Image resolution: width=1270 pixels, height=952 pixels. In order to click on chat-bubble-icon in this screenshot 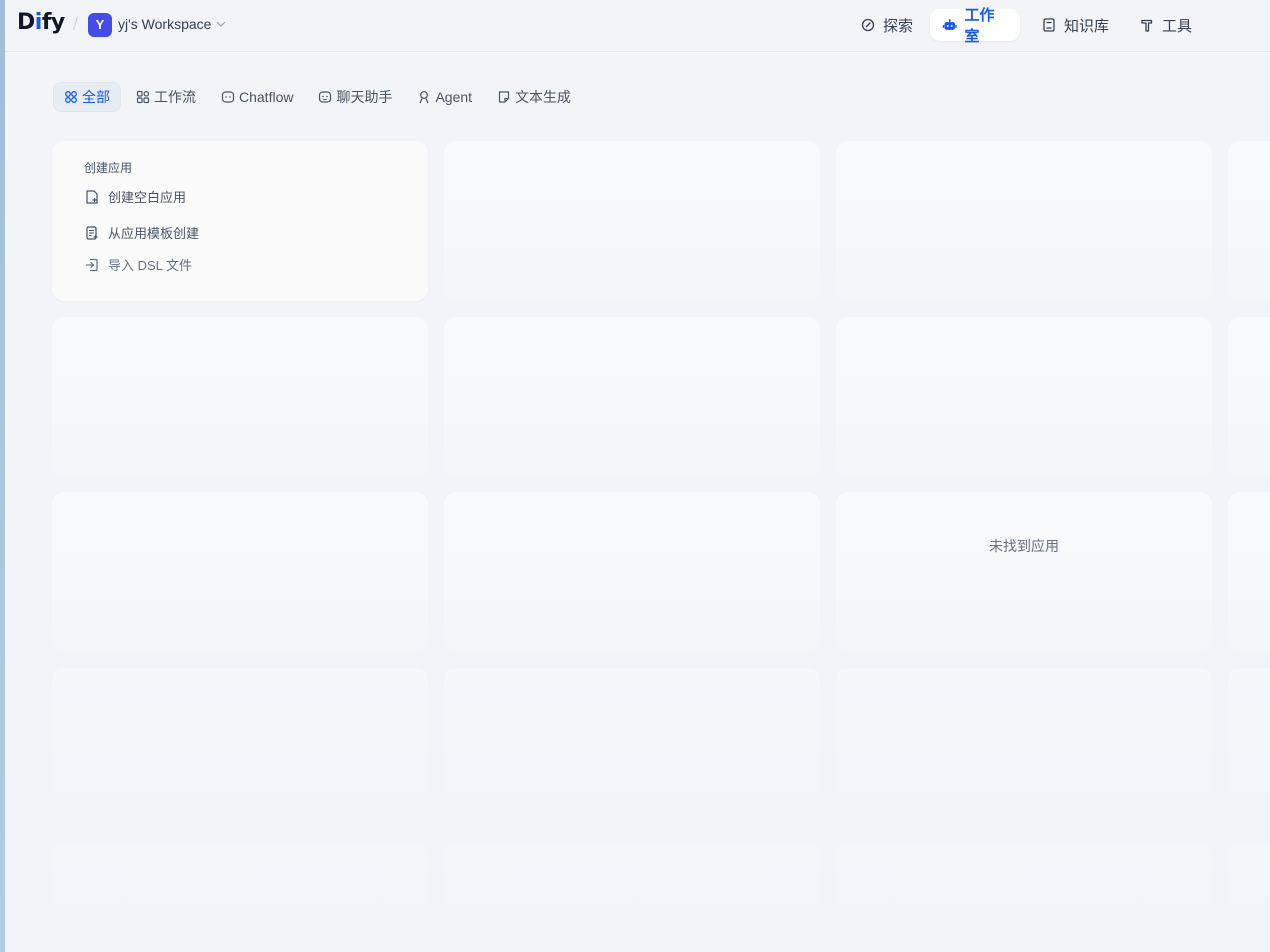, I will do `click(228, 97)`.